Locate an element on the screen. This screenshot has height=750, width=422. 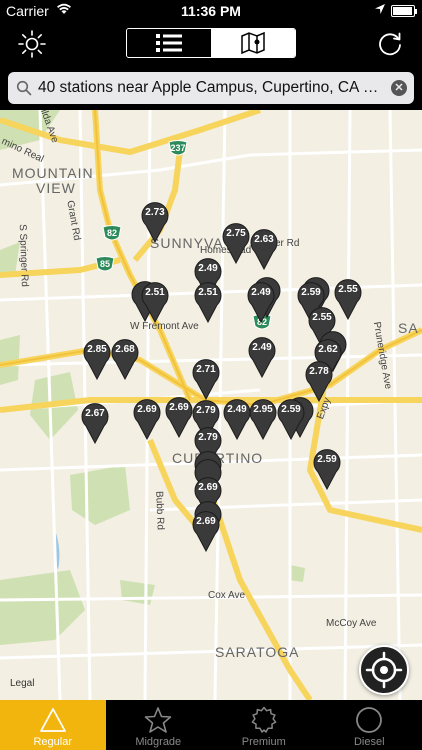
station-price: 2.78 is located at coordinates (319, 371).